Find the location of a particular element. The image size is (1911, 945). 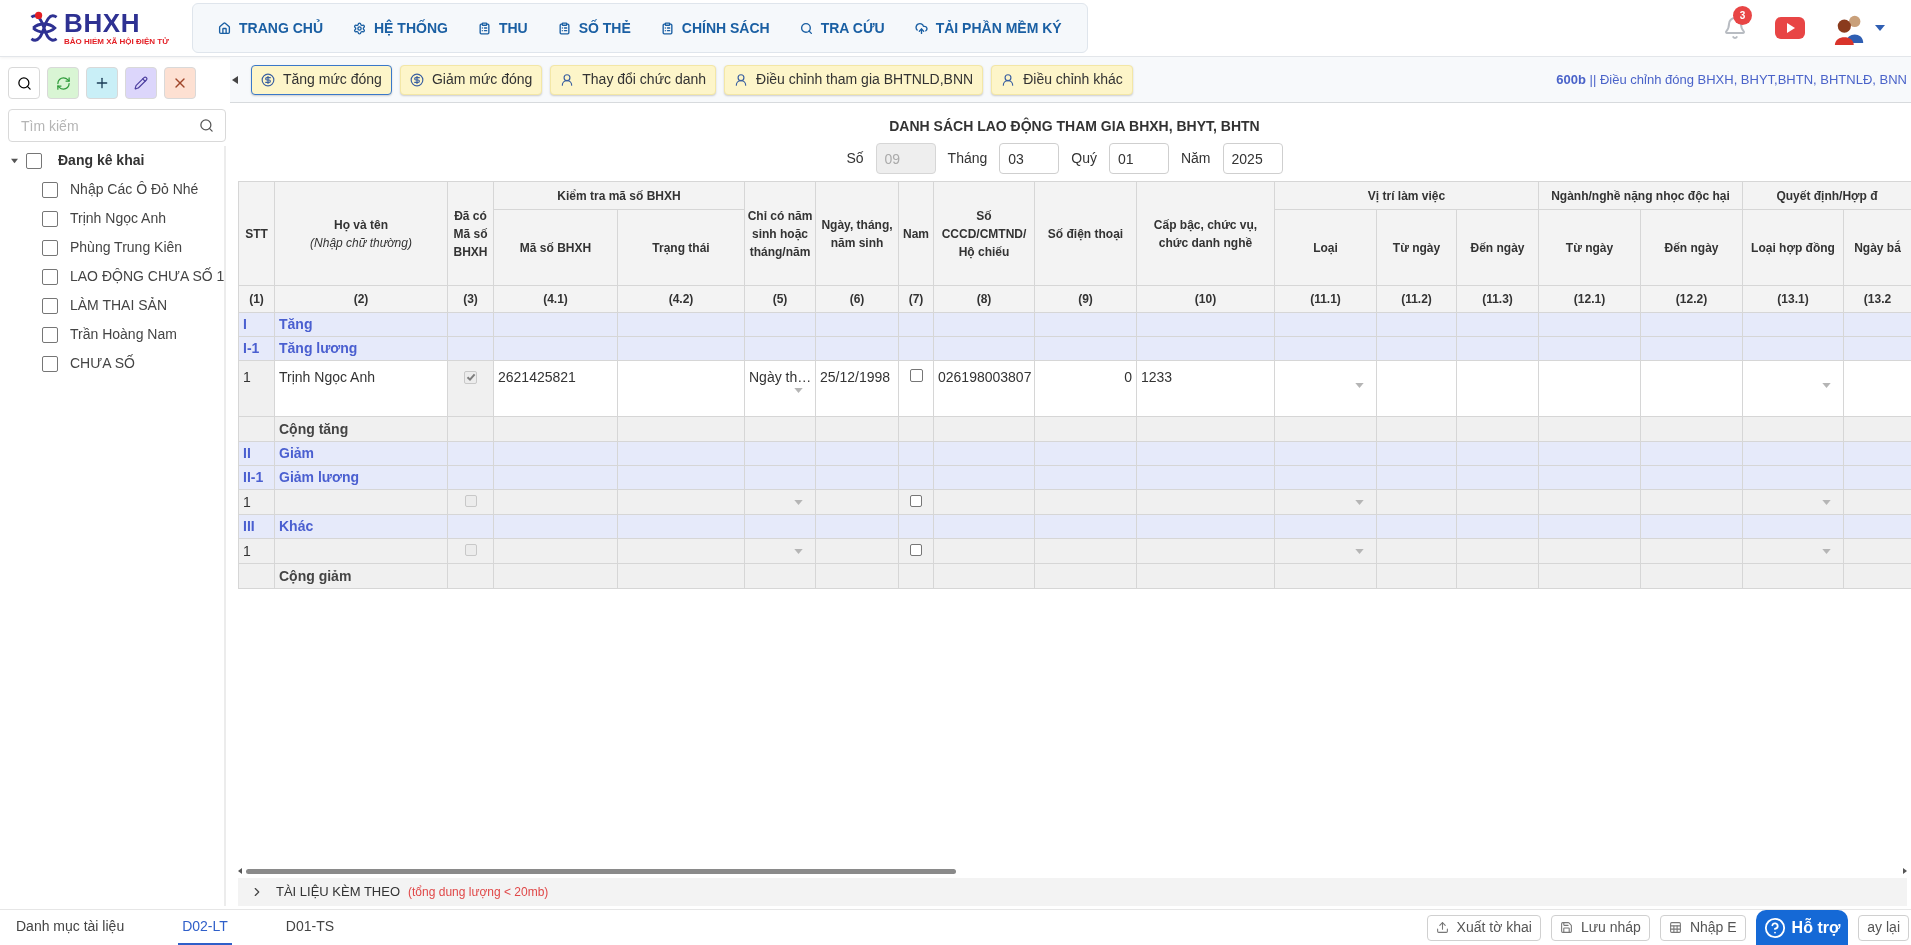

tree-item-label: Trịnh Ngọc Anh is located at coordinates (118, 218).